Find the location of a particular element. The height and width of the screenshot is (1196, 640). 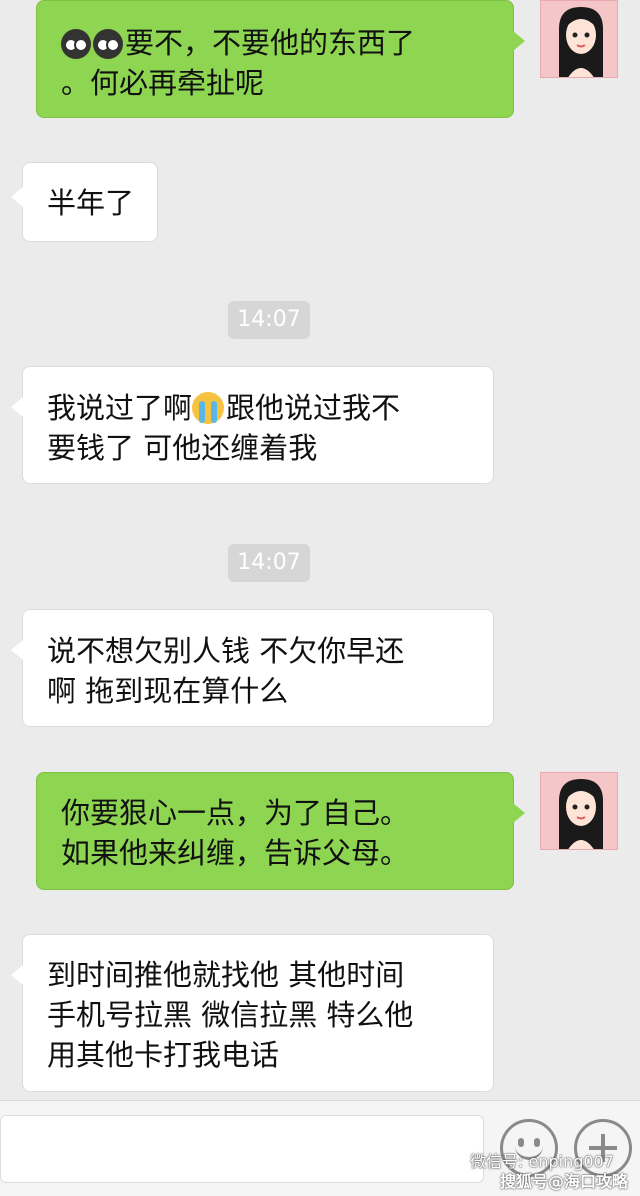

message-line: 半年了 is located at coordinates (91, 203).